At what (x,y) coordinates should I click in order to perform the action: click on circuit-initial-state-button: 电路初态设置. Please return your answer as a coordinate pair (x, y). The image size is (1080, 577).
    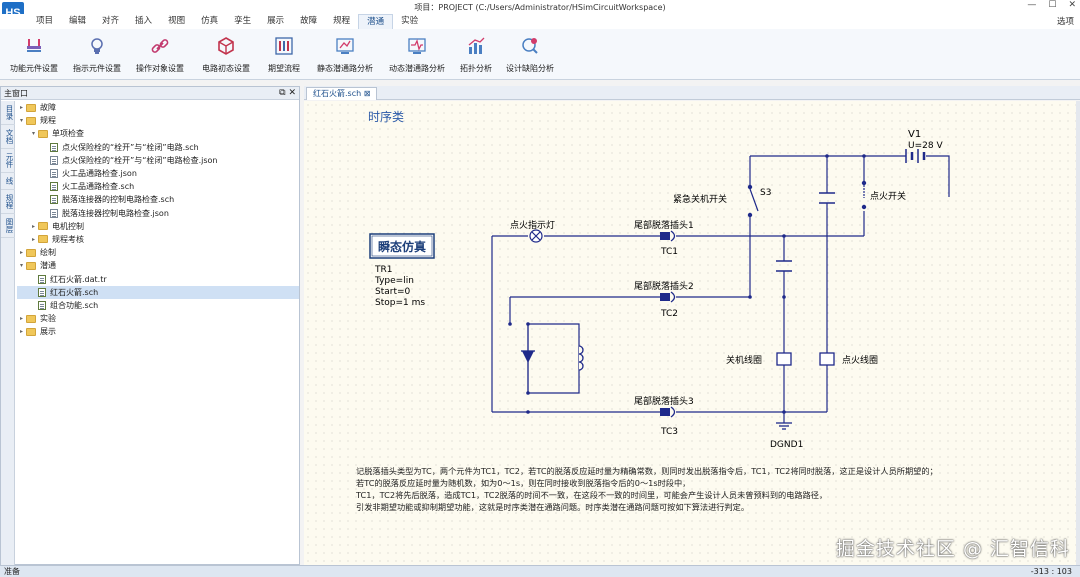
    Looking at the image, I should click on (226, 54).